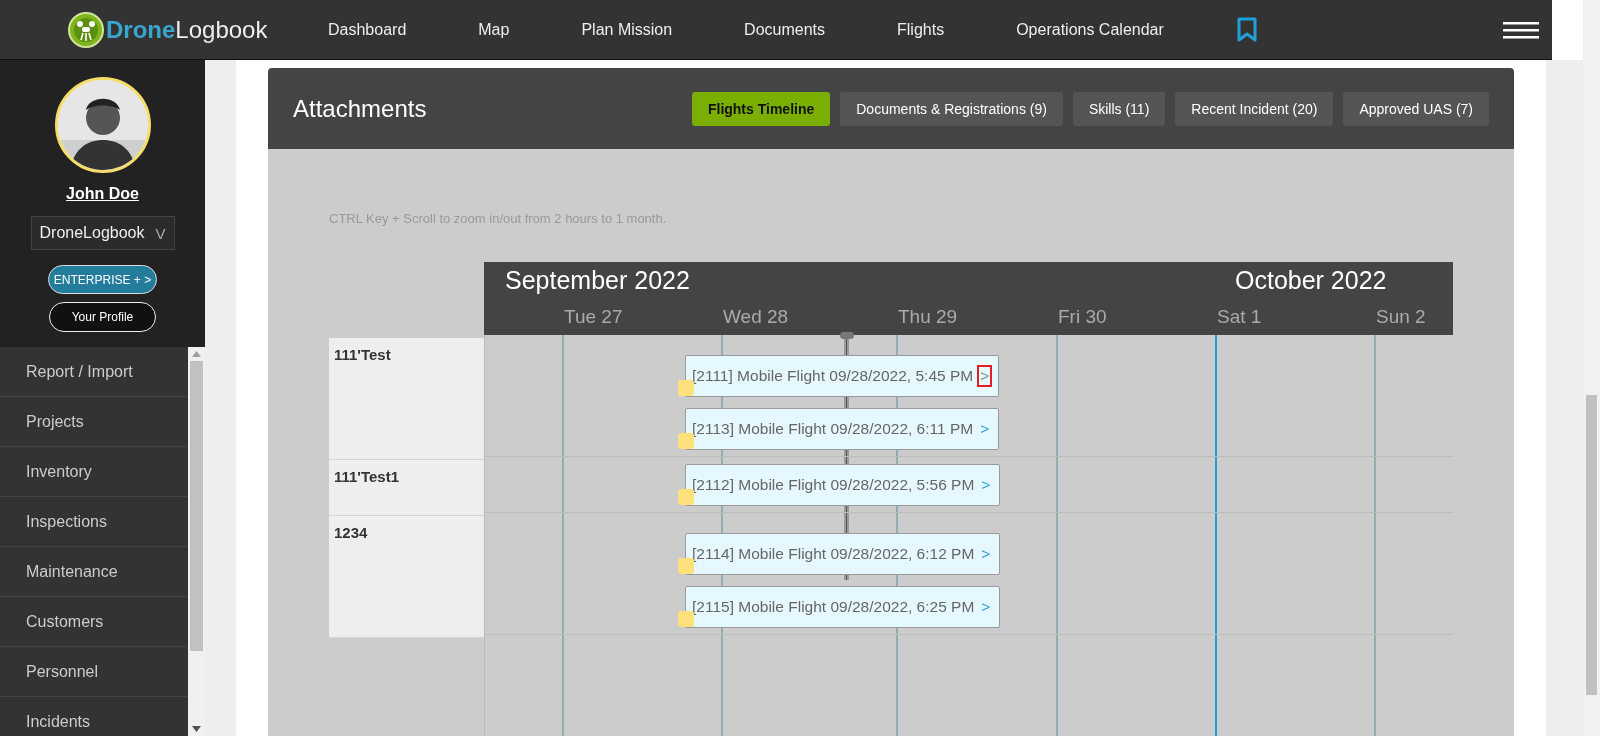  Describe the element at coordinates (761, 108) in the screenshot. I see `tab: Flights Timeline` at that location.